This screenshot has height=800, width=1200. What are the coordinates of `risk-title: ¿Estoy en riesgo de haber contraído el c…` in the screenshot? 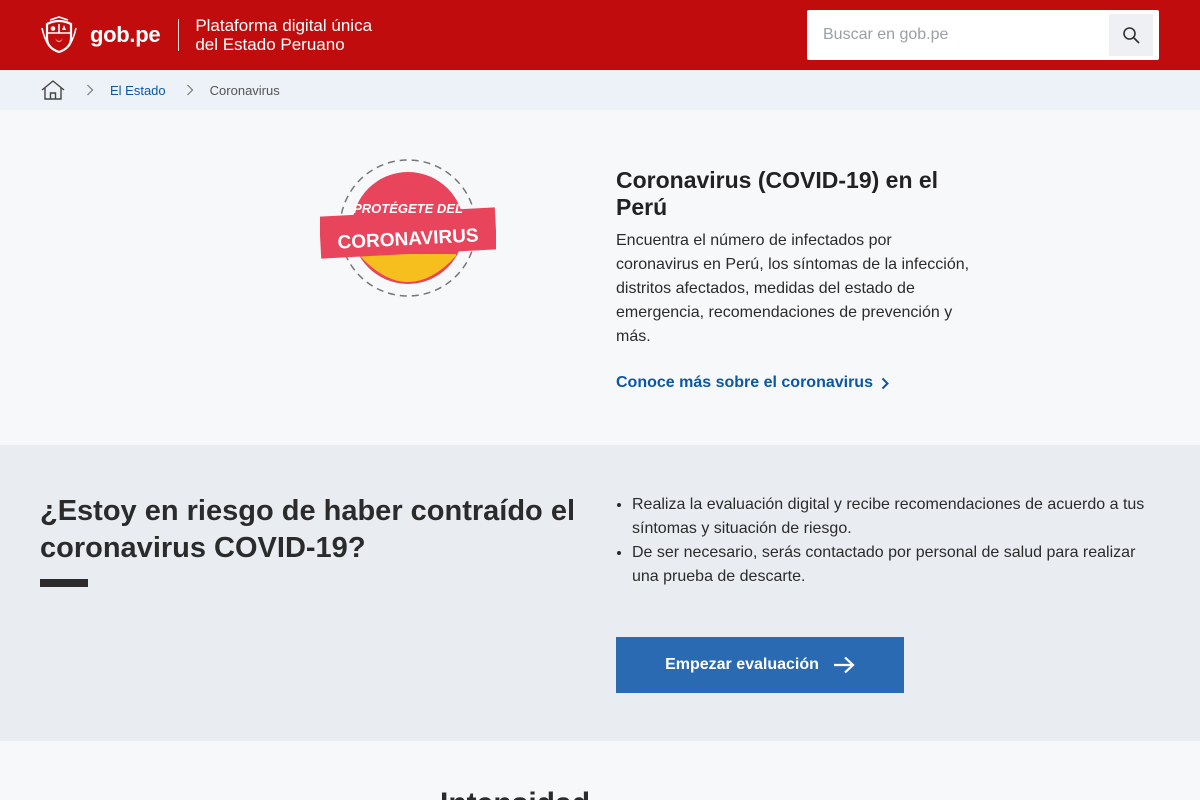 It's located at (308, 529).